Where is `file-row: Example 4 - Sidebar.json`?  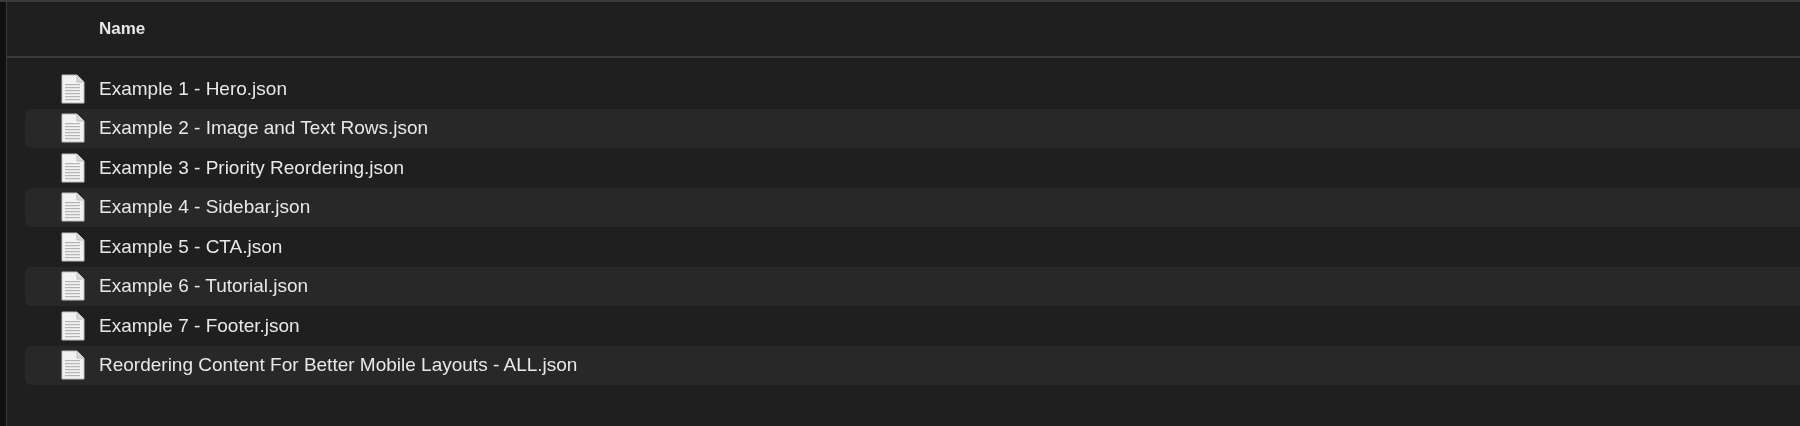
file-row: Example 4 - Sidebar.json is located at coordinates (912, 207).